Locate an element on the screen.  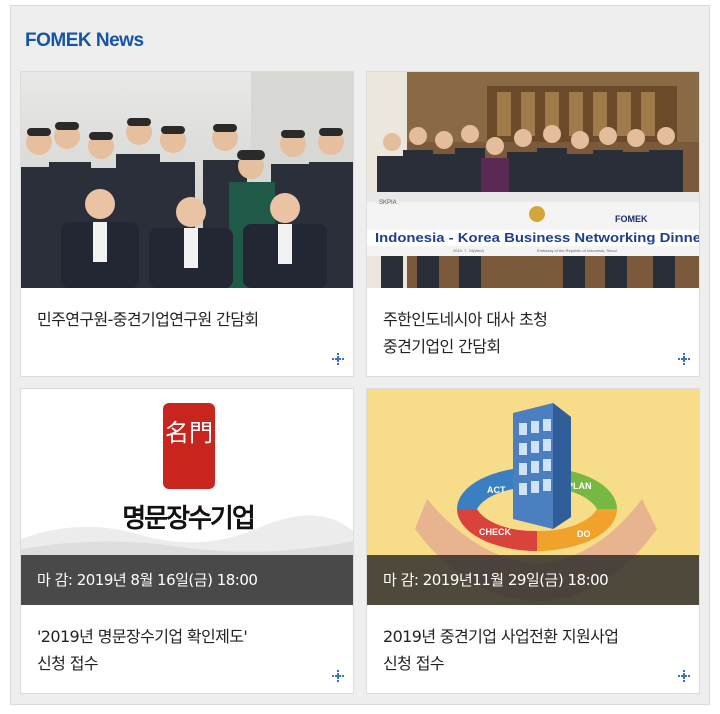
meeting-group-photo is located at coordinates (187, 180).